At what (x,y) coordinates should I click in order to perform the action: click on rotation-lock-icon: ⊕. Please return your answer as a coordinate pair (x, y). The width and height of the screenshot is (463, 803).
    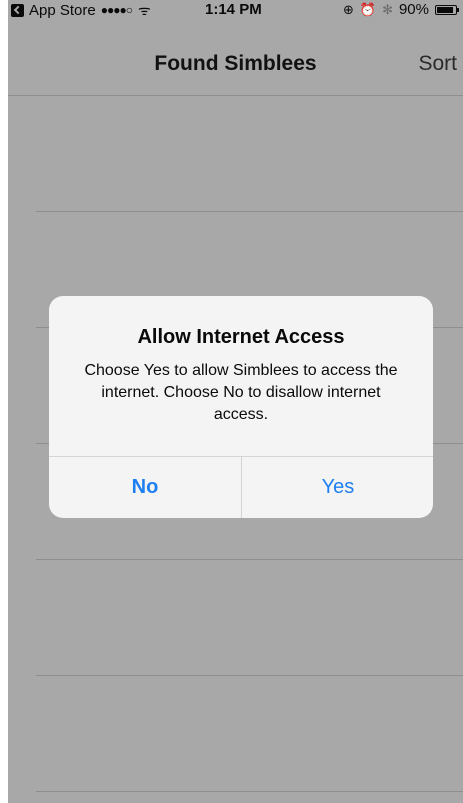
    Looking at the image, I should click on (348, 9).